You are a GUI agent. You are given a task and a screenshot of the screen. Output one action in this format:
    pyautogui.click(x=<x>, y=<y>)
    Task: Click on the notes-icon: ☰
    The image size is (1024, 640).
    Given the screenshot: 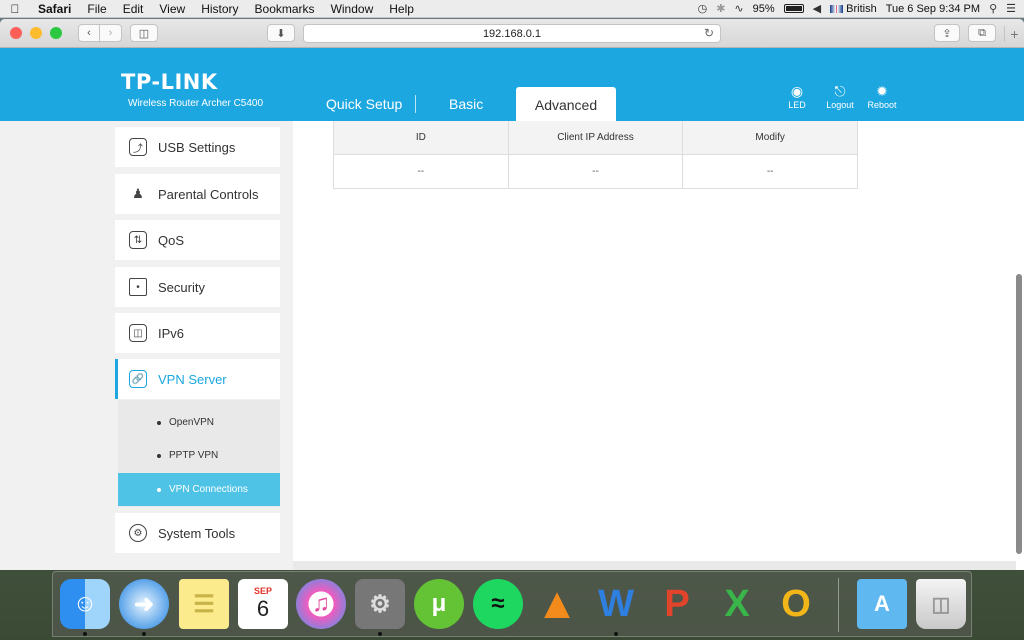 What is the action you would take?
    pyautogui.click(x=204, y=604)
    